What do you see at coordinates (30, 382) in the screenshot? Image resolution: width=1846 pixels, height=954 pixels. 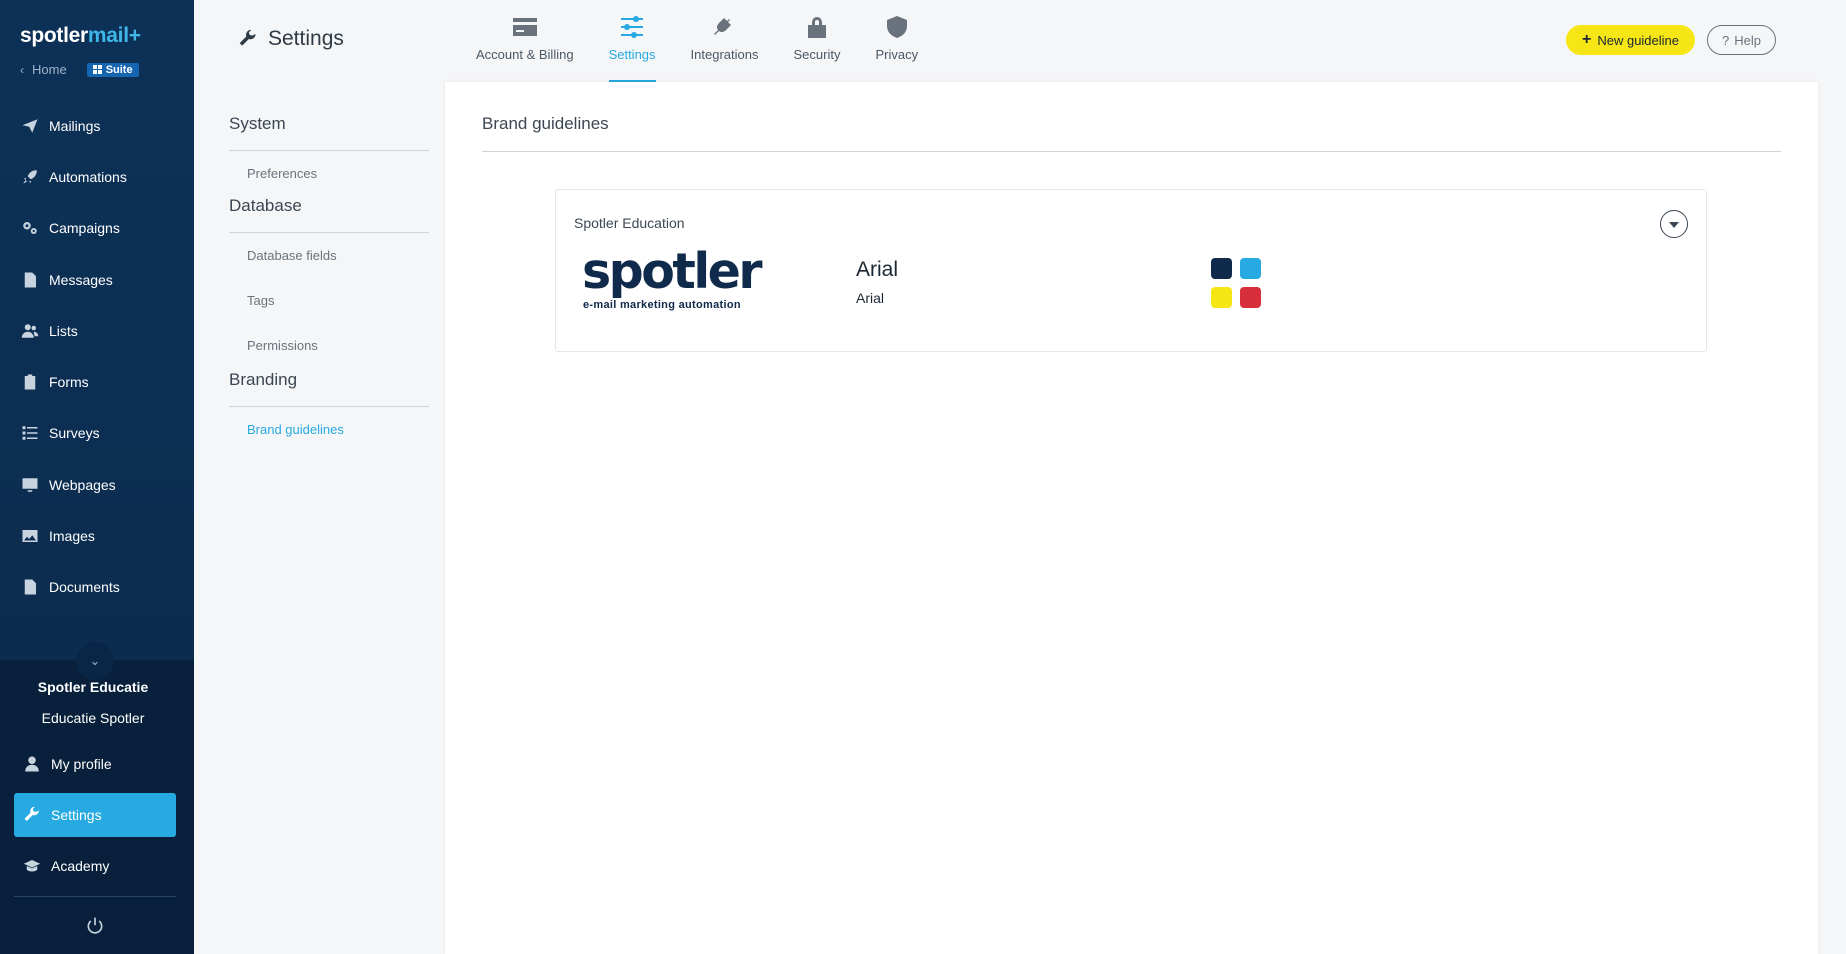 I see `clipboard-icon` at bounding box center [30, 382].